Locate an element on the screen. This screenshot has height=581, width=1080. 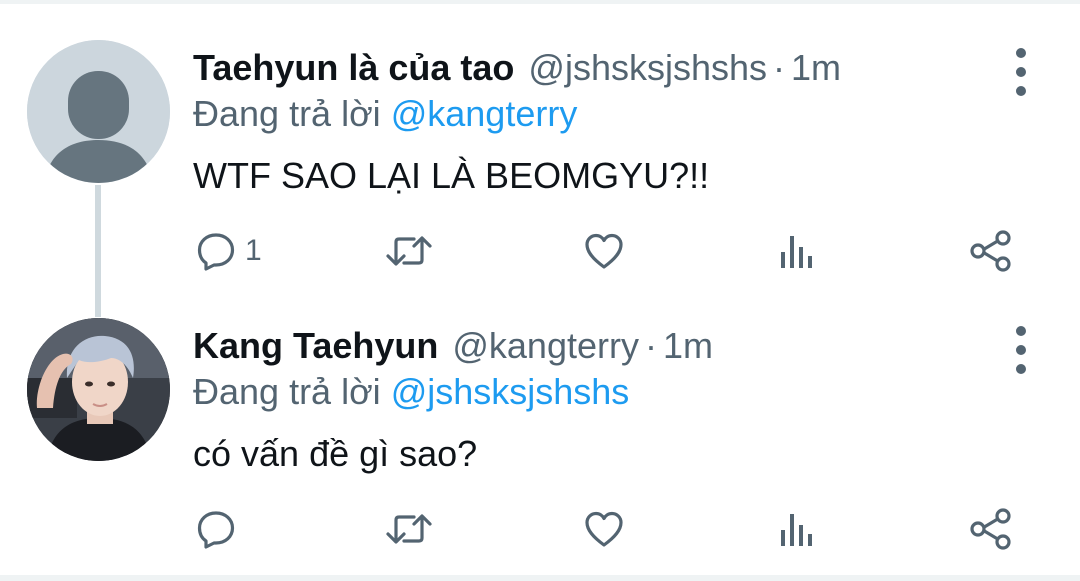
user-handle: @kangterry is located at coordinates (545, 345).